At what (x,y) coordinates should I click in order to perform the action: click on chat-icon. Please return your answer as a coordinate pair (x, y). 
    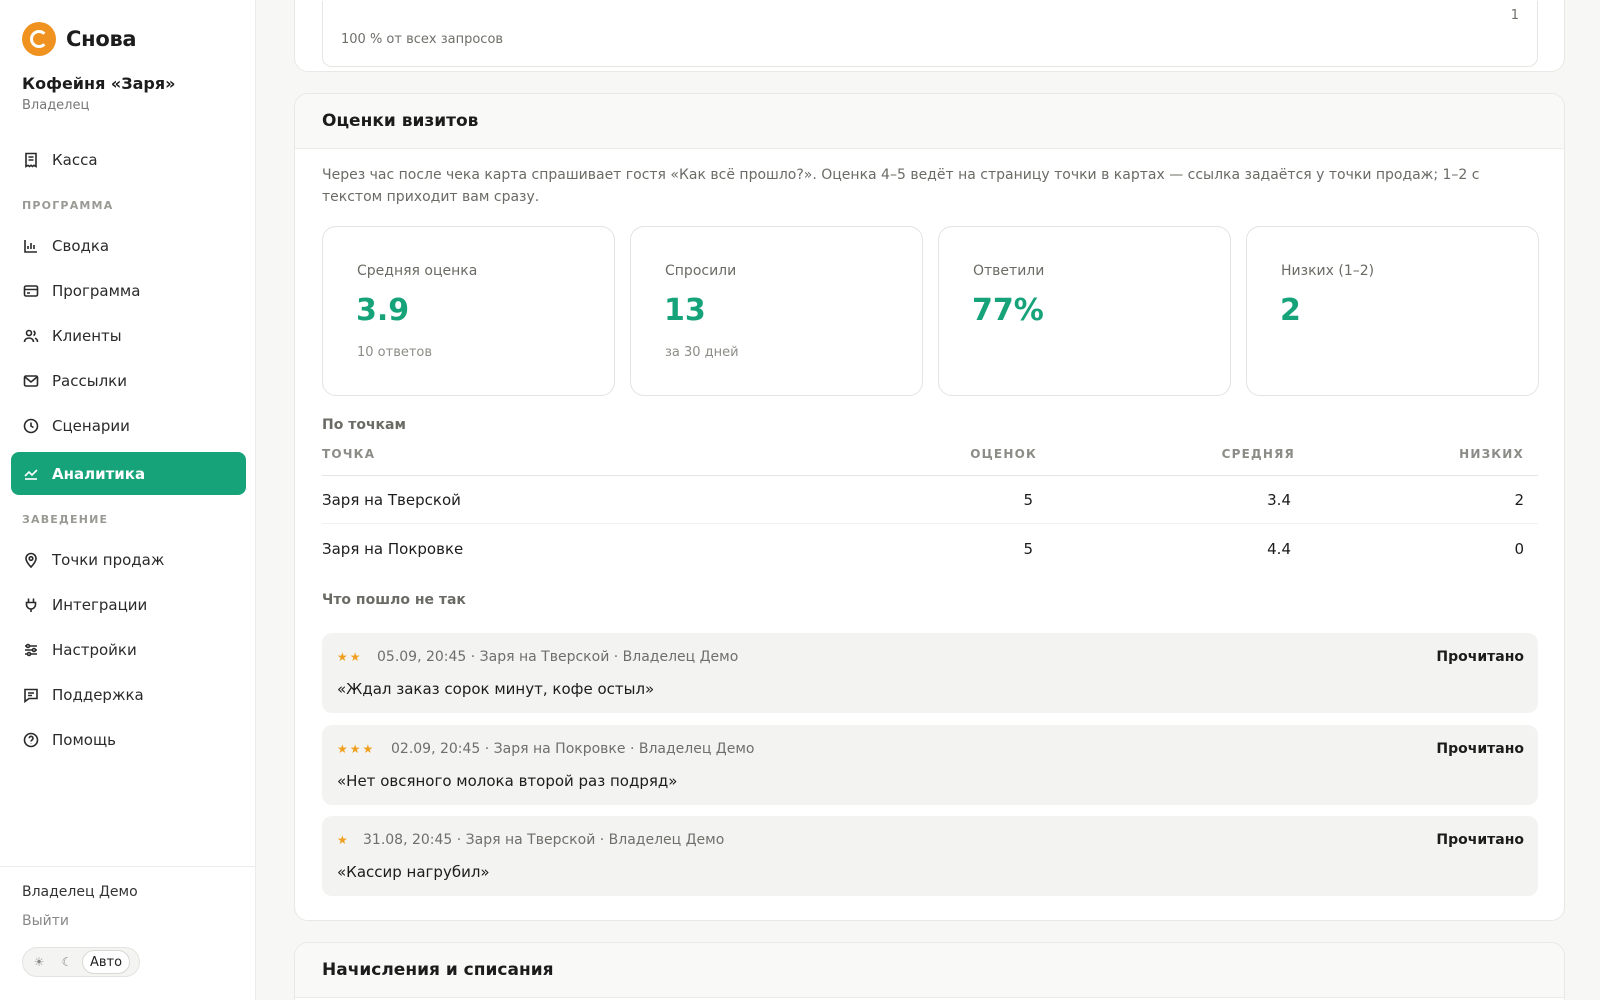
    Looking at the image, I should click on (31, 695).